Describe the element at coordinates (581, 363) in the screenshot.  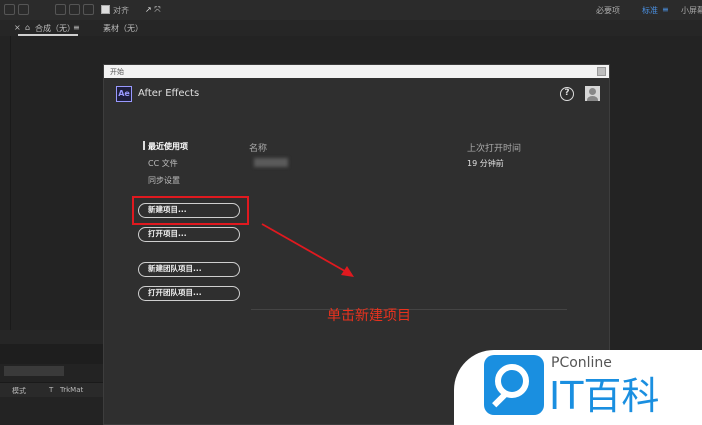
I see `watermark-brand-small: PConline` at that location.